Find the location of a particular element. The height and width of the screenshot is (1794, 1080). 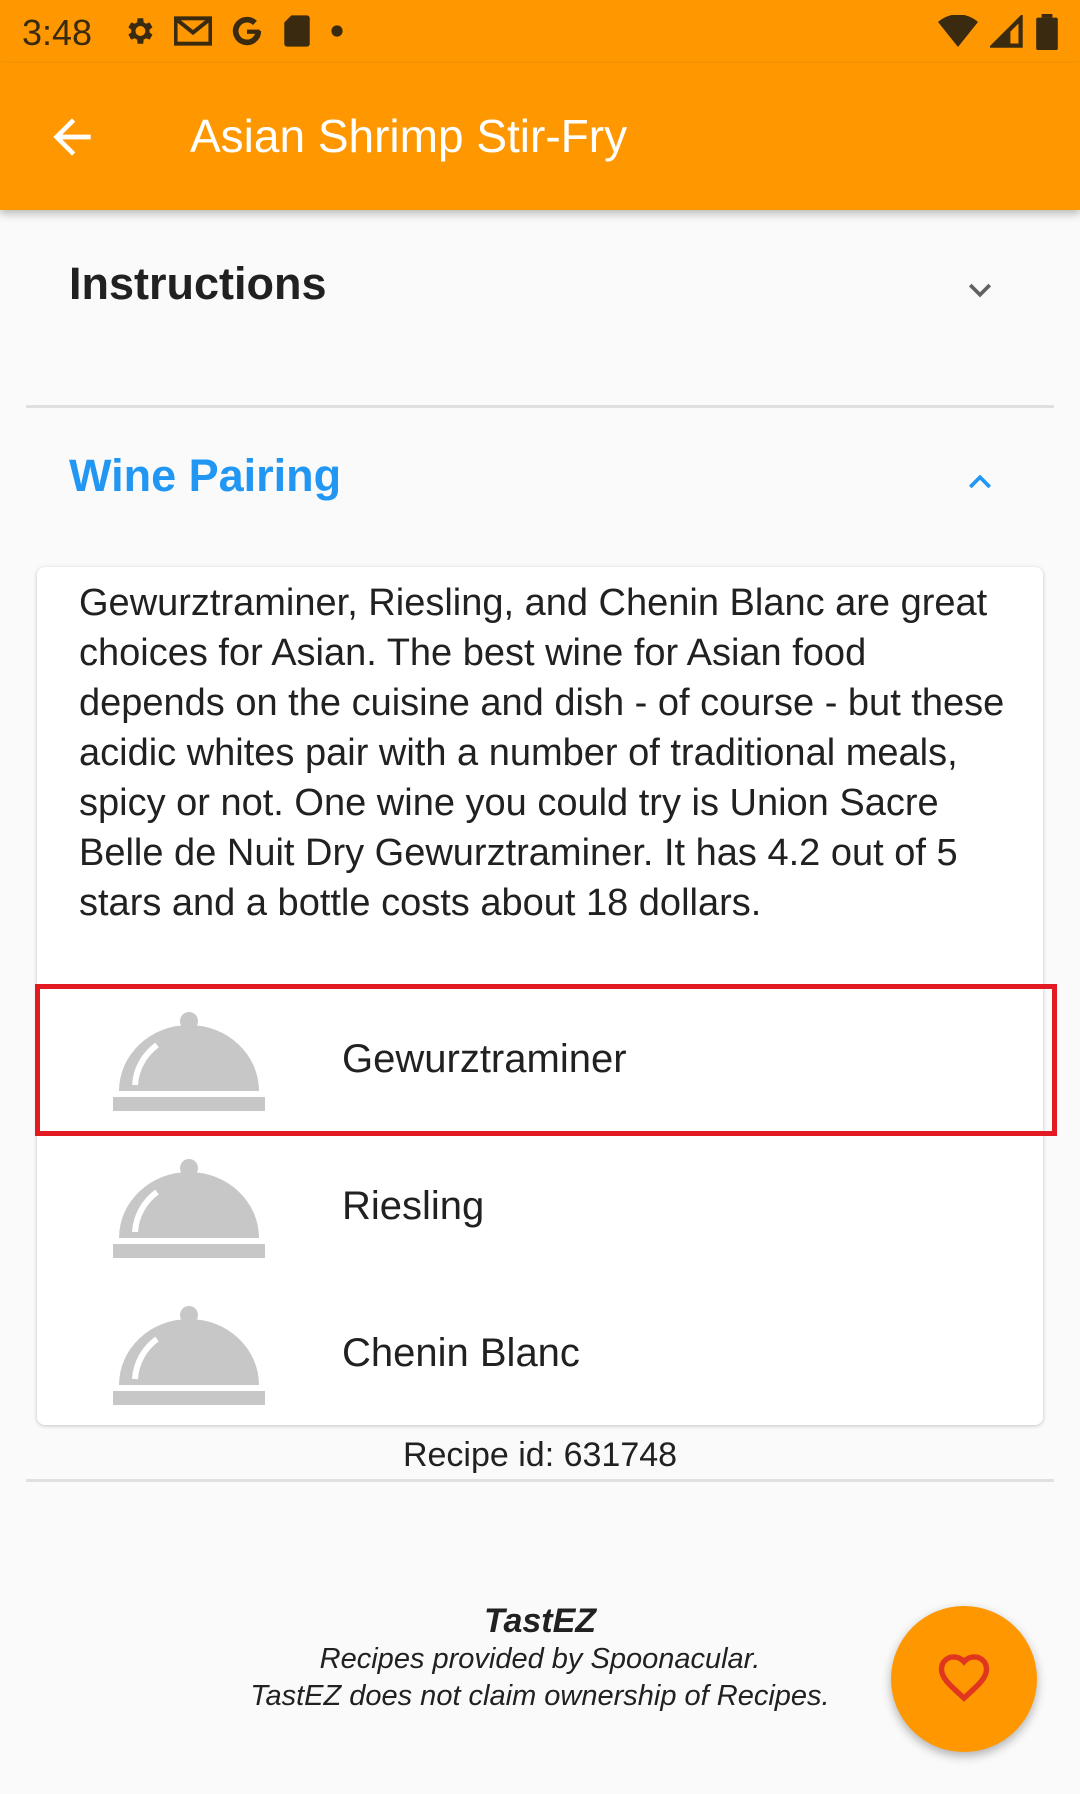

heart-outline-icon is located at coordinates (964, 1678).